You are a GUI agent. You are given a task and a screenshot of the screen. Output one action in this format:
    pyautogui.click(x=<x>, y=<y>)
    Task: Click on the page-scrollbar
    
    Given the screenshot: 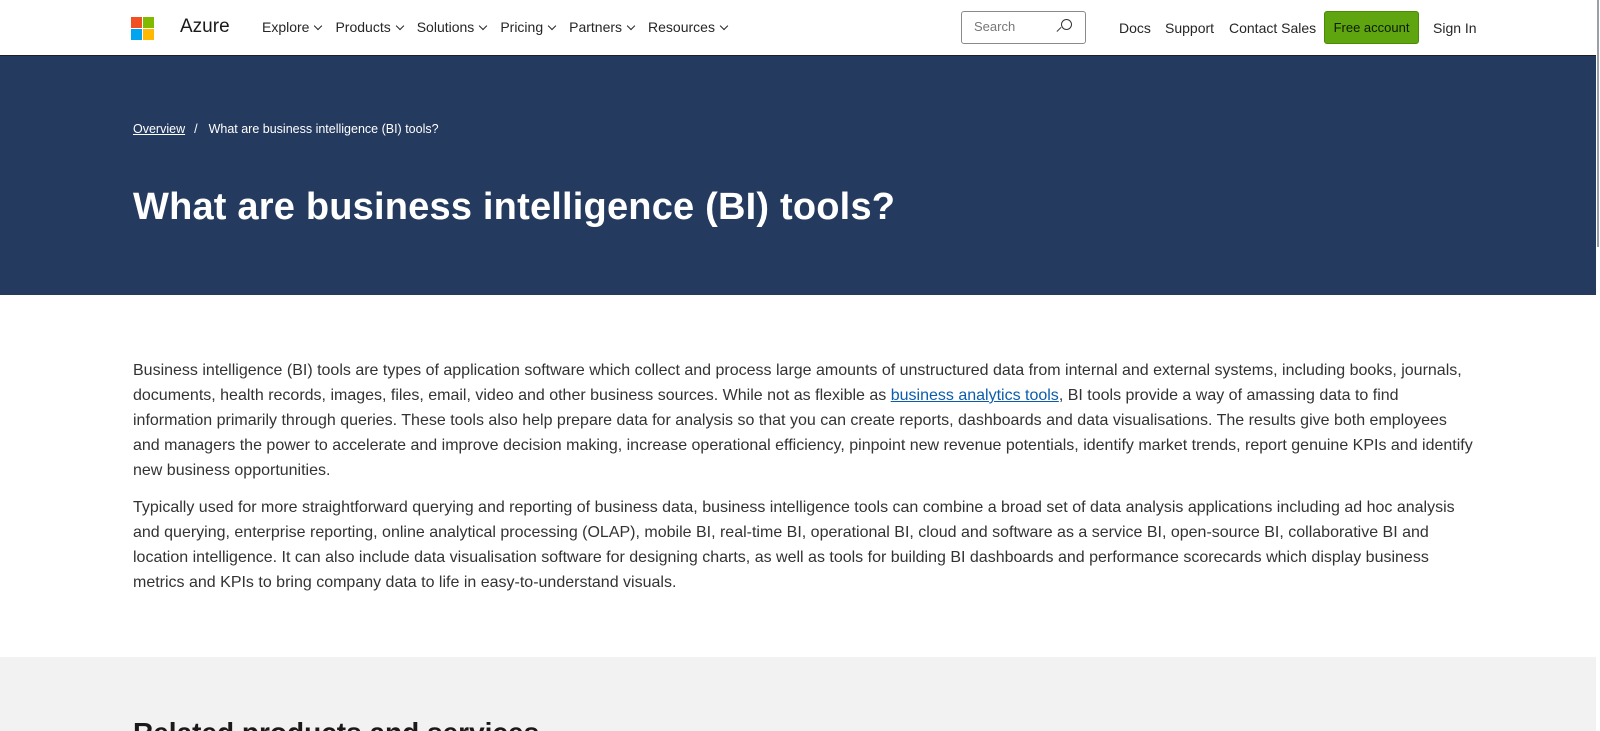 What is the action you would take?
    pyautogui.click(x=1598, y=365)
    